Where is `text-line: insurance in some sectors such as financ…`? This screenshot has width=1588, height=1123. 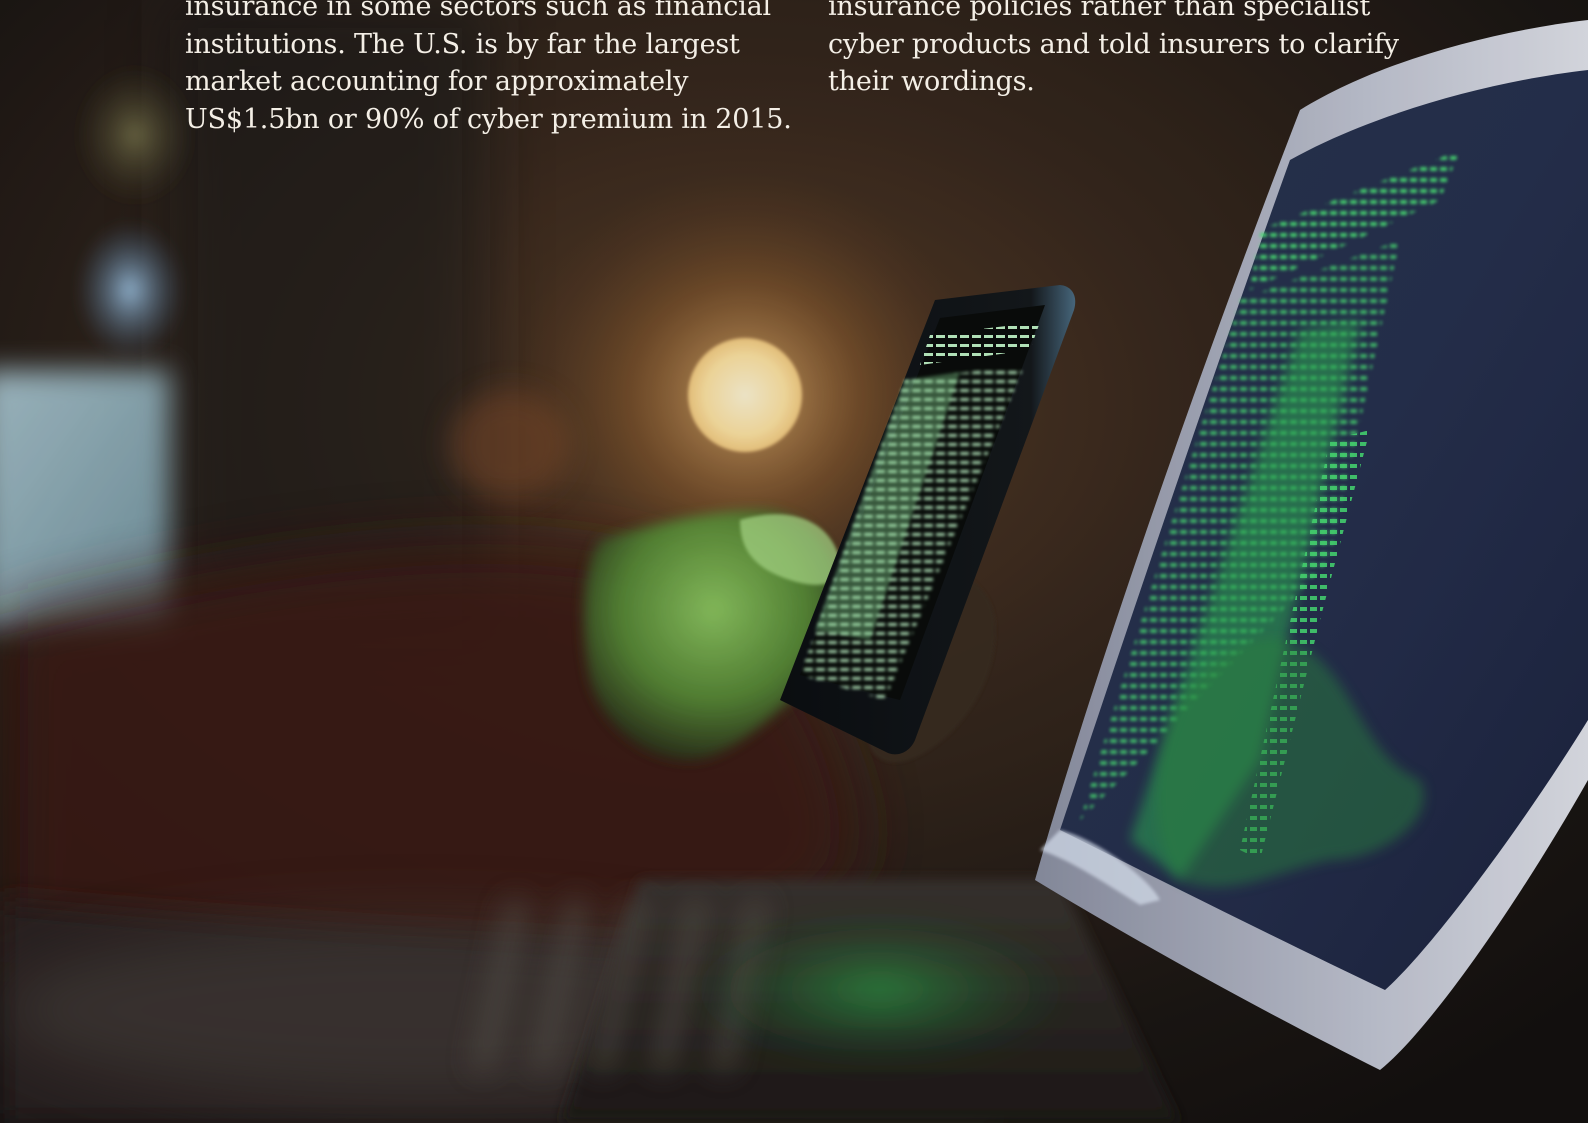
text-line: insurance in some sectors such as financ… is located at coordinates (478, 11).